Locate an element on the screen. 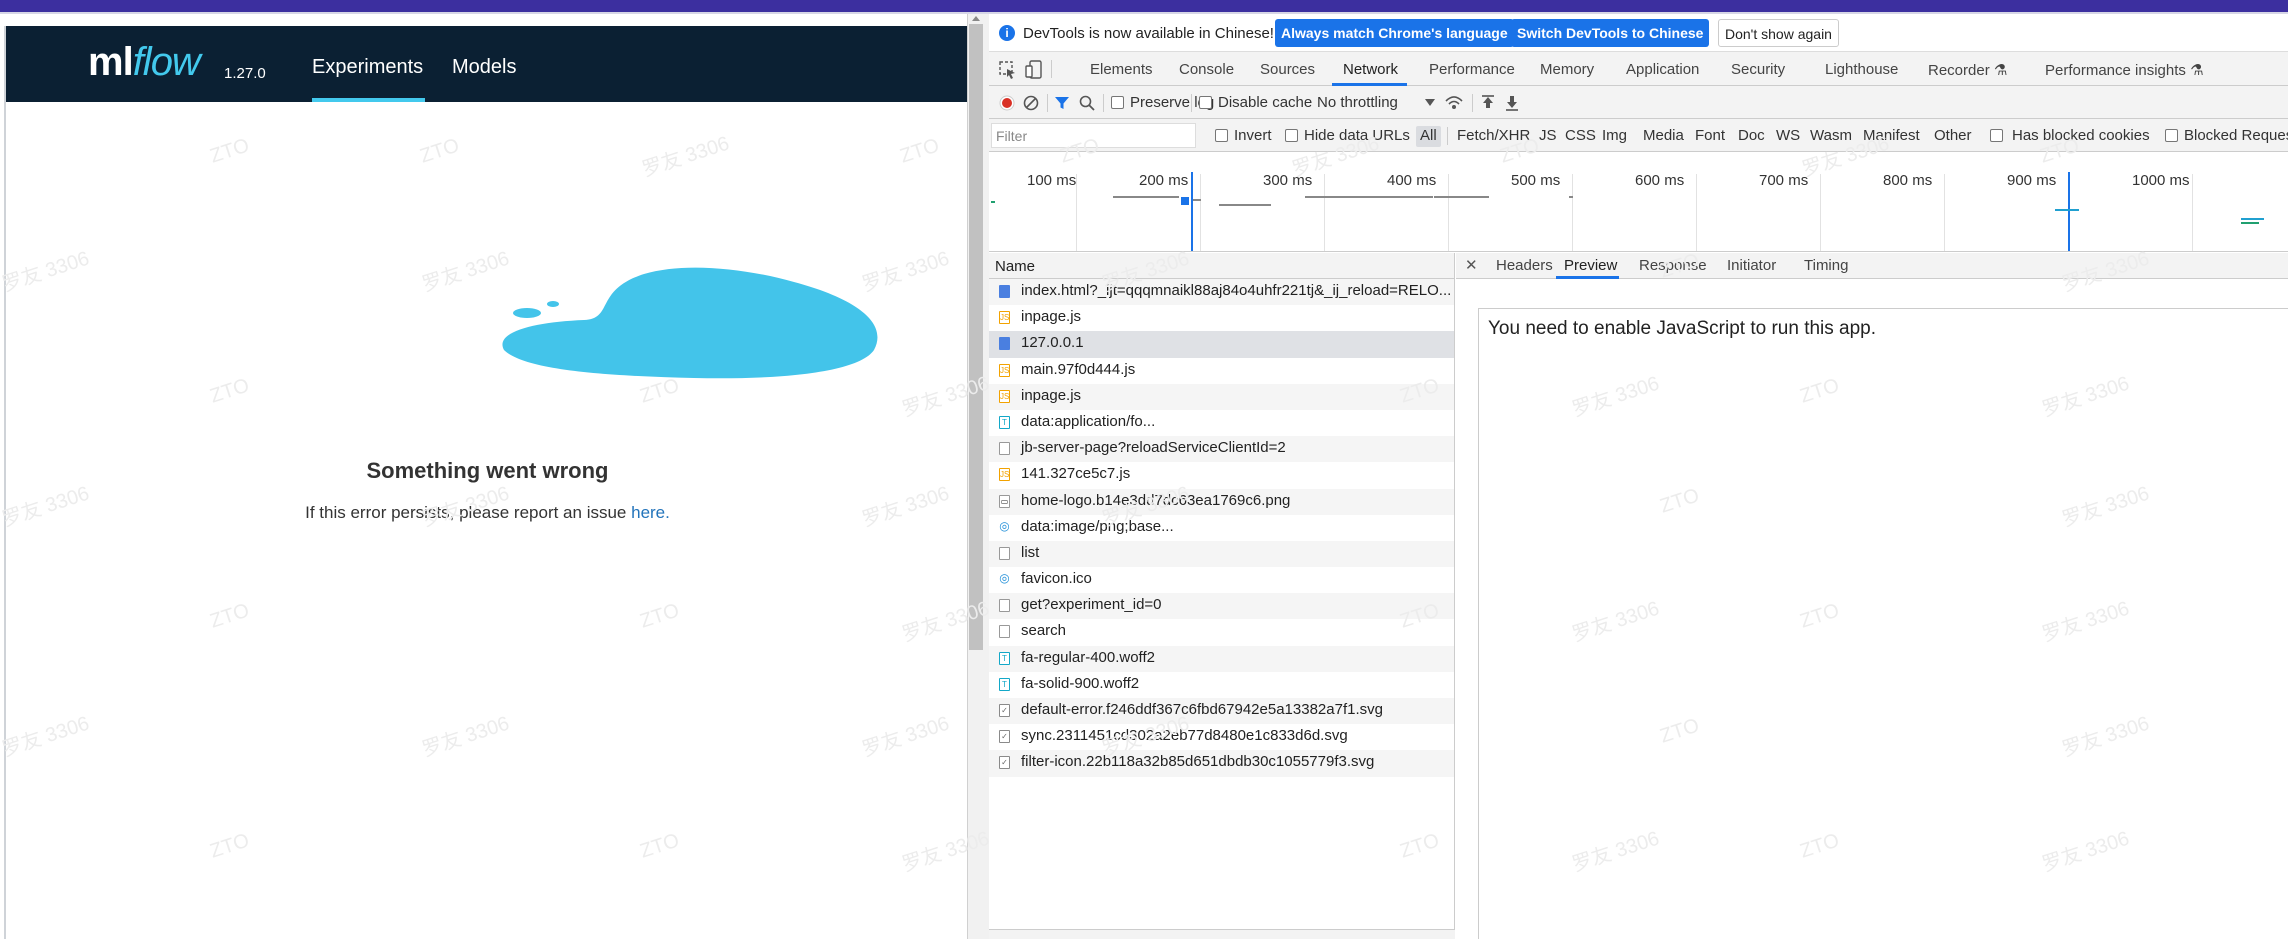 This screenshot has height=939, width=2288. type-filter-js: JS is located at coordinates (1548, 135).